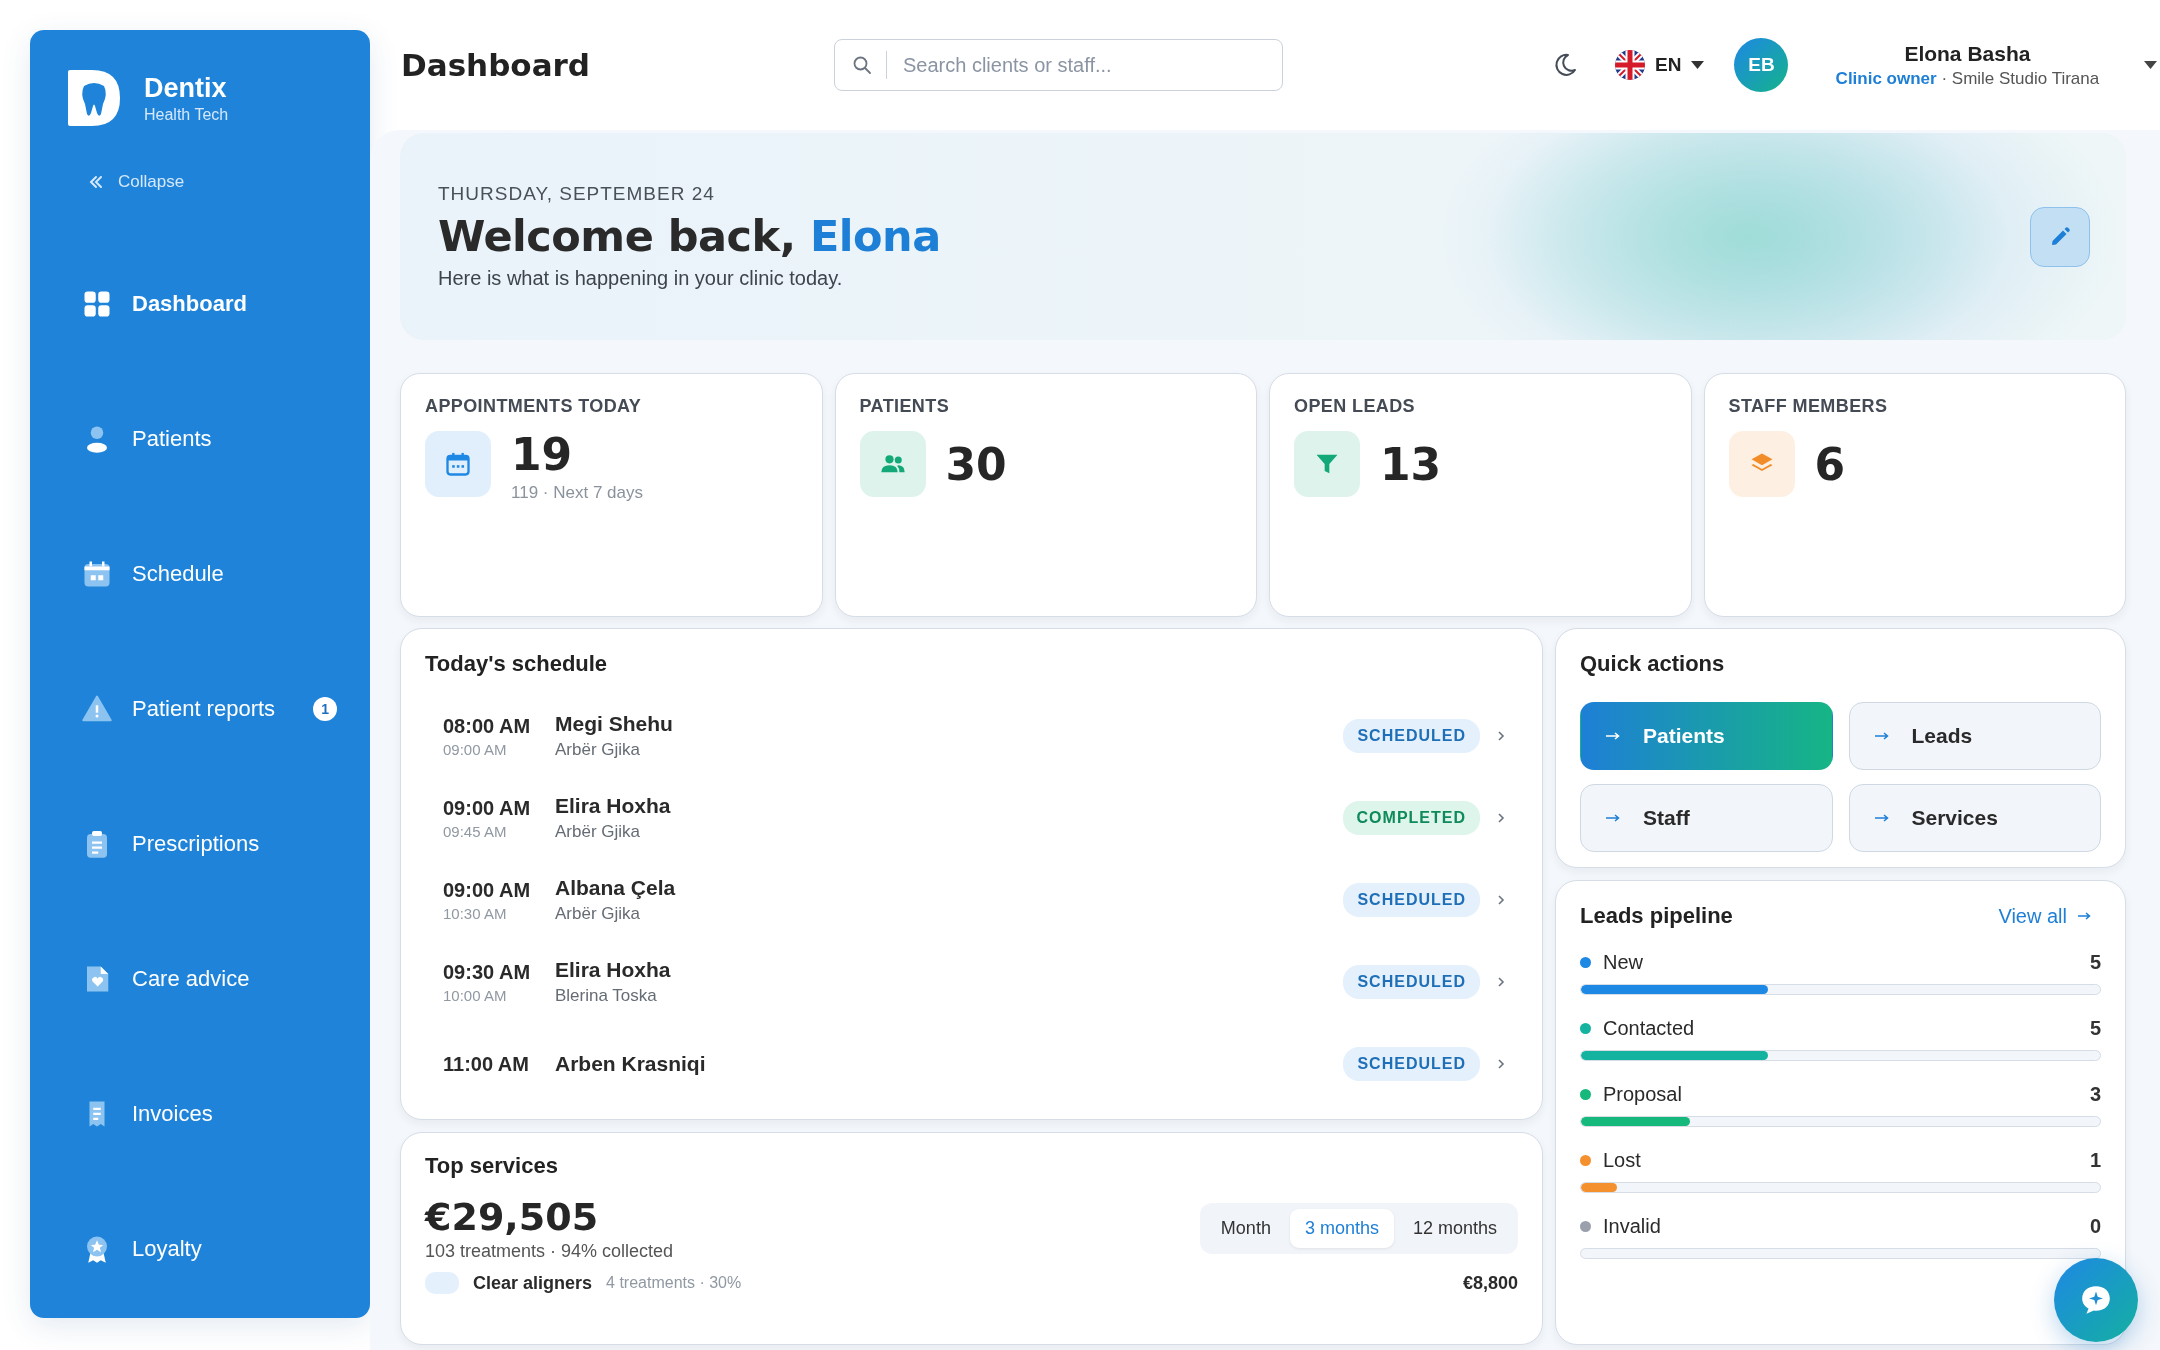  What do you see at coordinates (971, 736) in the screenshot?
I see `appointment-row: 08:00 AM 09:00 AM Megi Shehu Arbër Gjika SCHEDULED` at bounding box center [971, 736].